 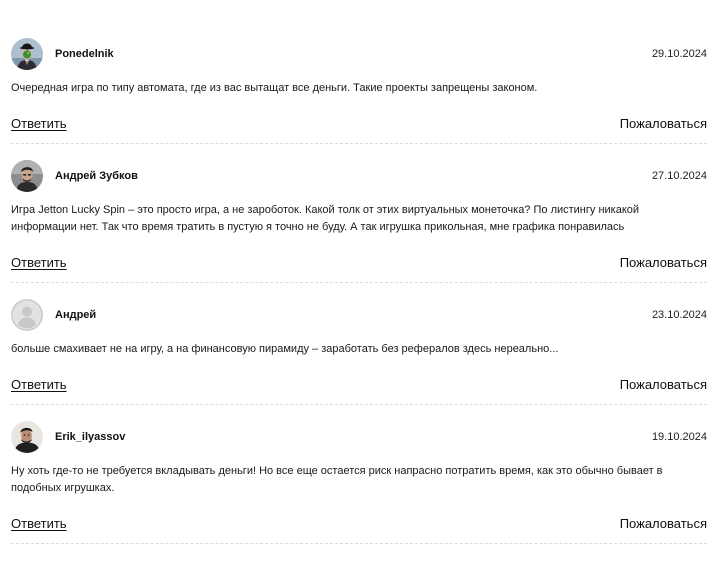 I want to click on comment-author: Erik_ilyassov, so click(x=90, y=437).